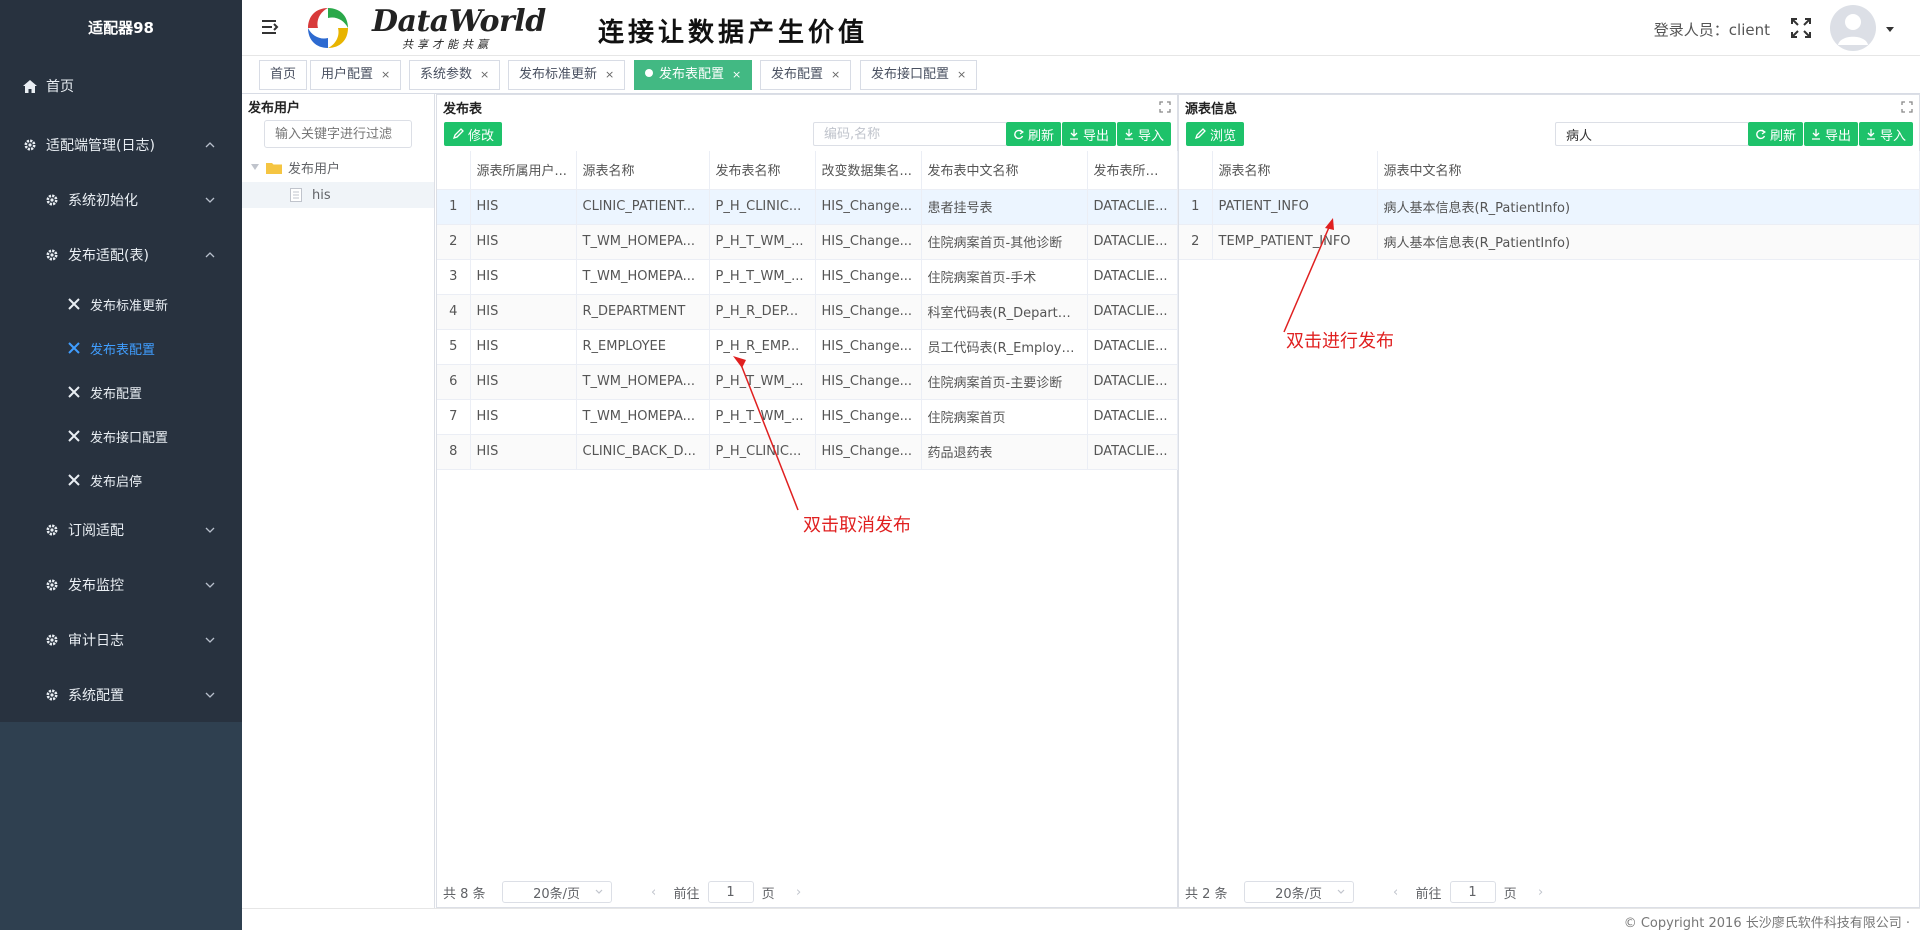  What do you see at coordinates (121, 145) in the screenshot?
I see `sidebar-item-adapter-management: 适配端管理(日志)` at bounding box center [121, 145].